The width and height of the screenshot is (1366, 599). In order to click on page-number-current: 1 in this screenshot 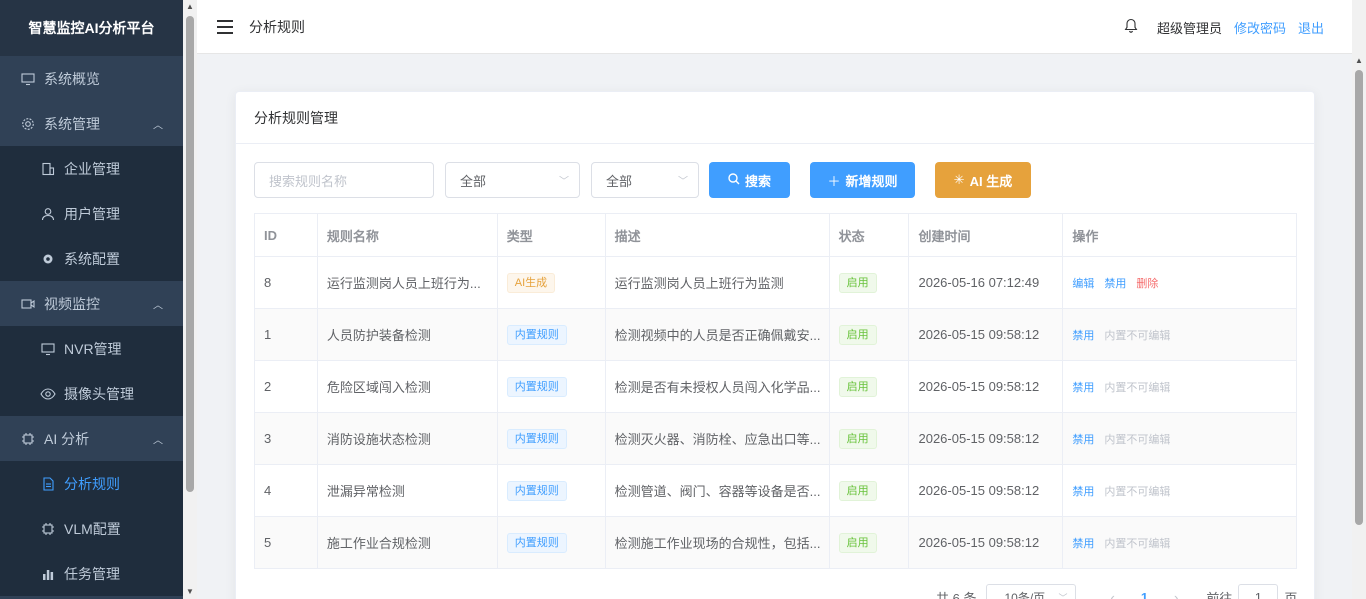, I will do `click(1144, 594)`.